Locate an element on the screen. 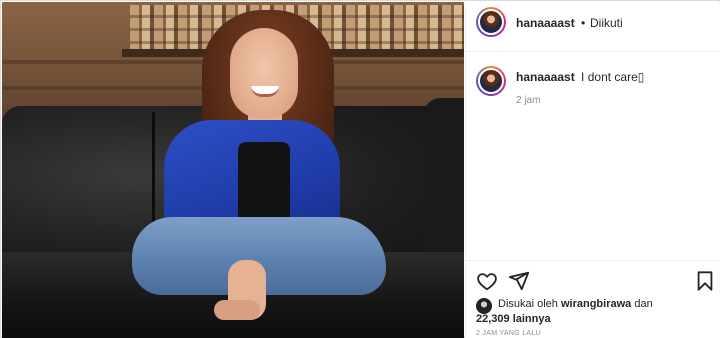 The image size is (720, 338). caption-text: hanaaaast I dont care▯ is located at coordinates (613, 77).